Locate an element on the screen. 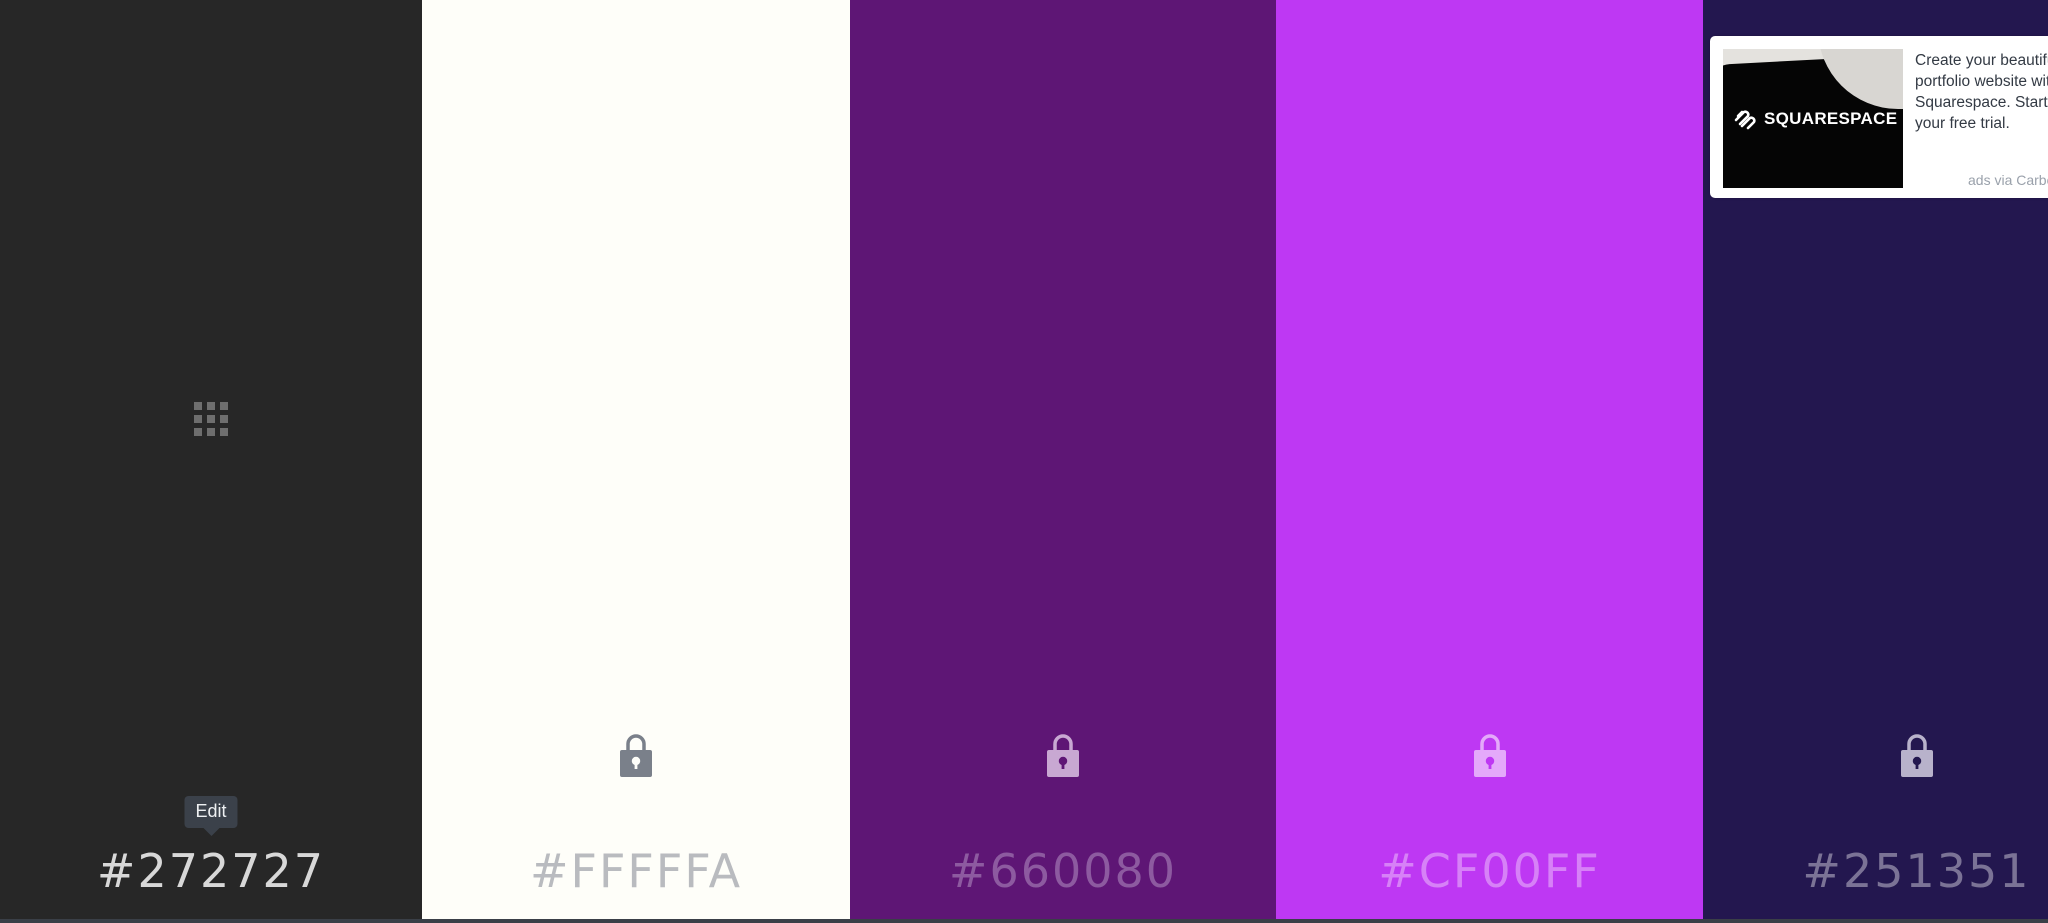 Image resolution: width=2048 pixels, height=923 pixels. ad-image: SQUARESPACE is located at coordinates (1813, 118).